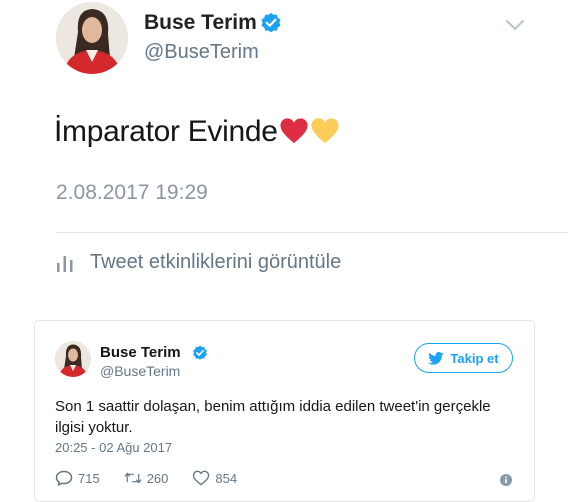  Describe the element at coordinates (325, 131) in the screenshot. I see `yellow-heart-icon` at that location.